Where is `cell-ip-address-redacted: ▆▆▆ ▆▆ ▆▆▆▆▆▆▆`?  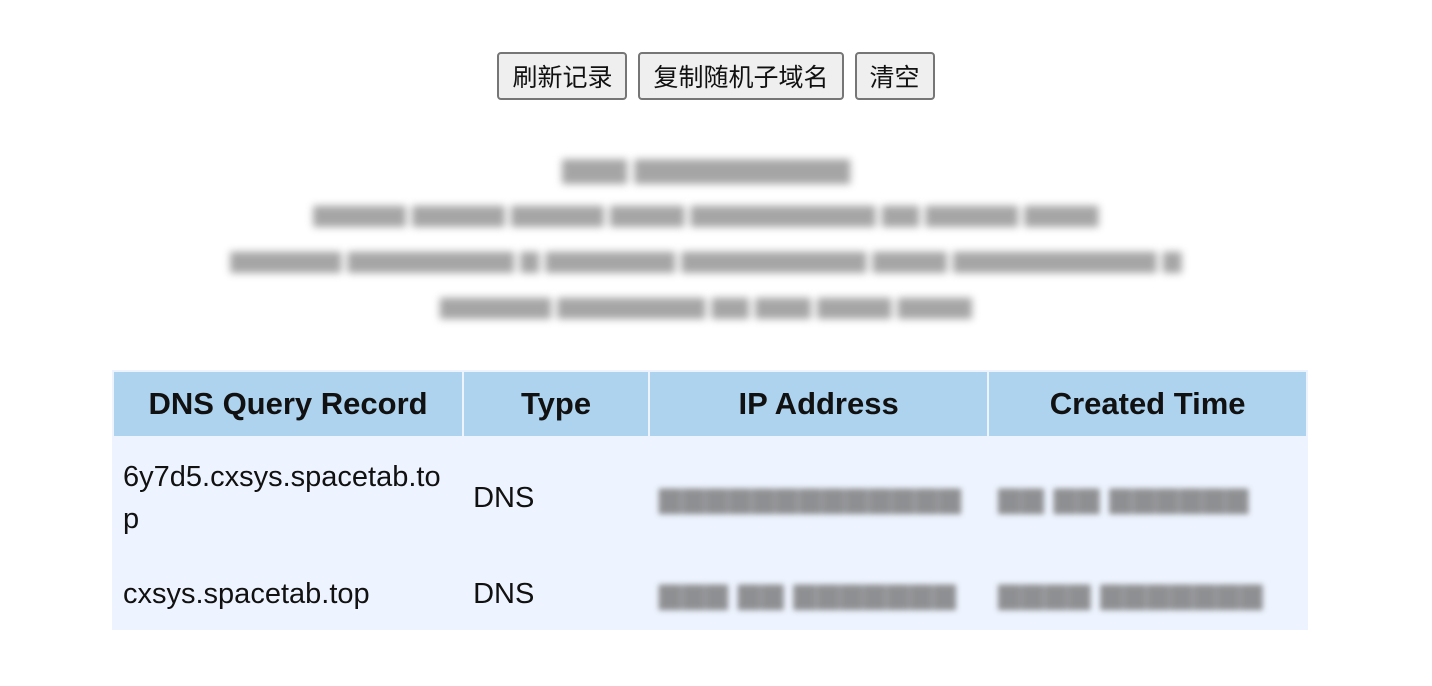
cell-ip-address-redacted: ▆▆▆ ▆▆ ▆▆▆▆▆▆▆ is located at coordinates (818, 594).